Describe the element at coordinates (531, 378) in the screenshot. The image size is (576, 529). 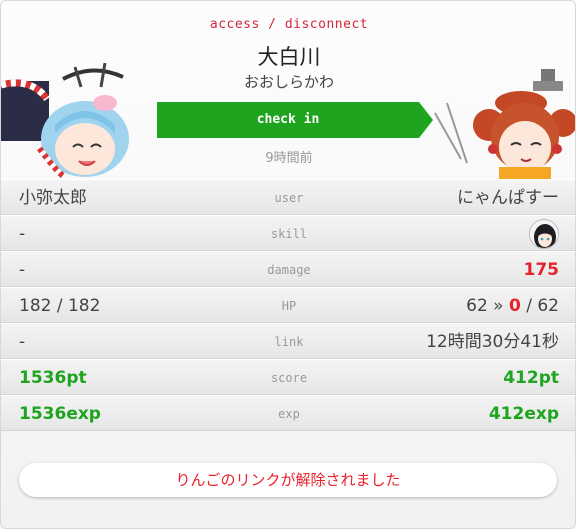
I see `score-right-value: 412pt` at that location.